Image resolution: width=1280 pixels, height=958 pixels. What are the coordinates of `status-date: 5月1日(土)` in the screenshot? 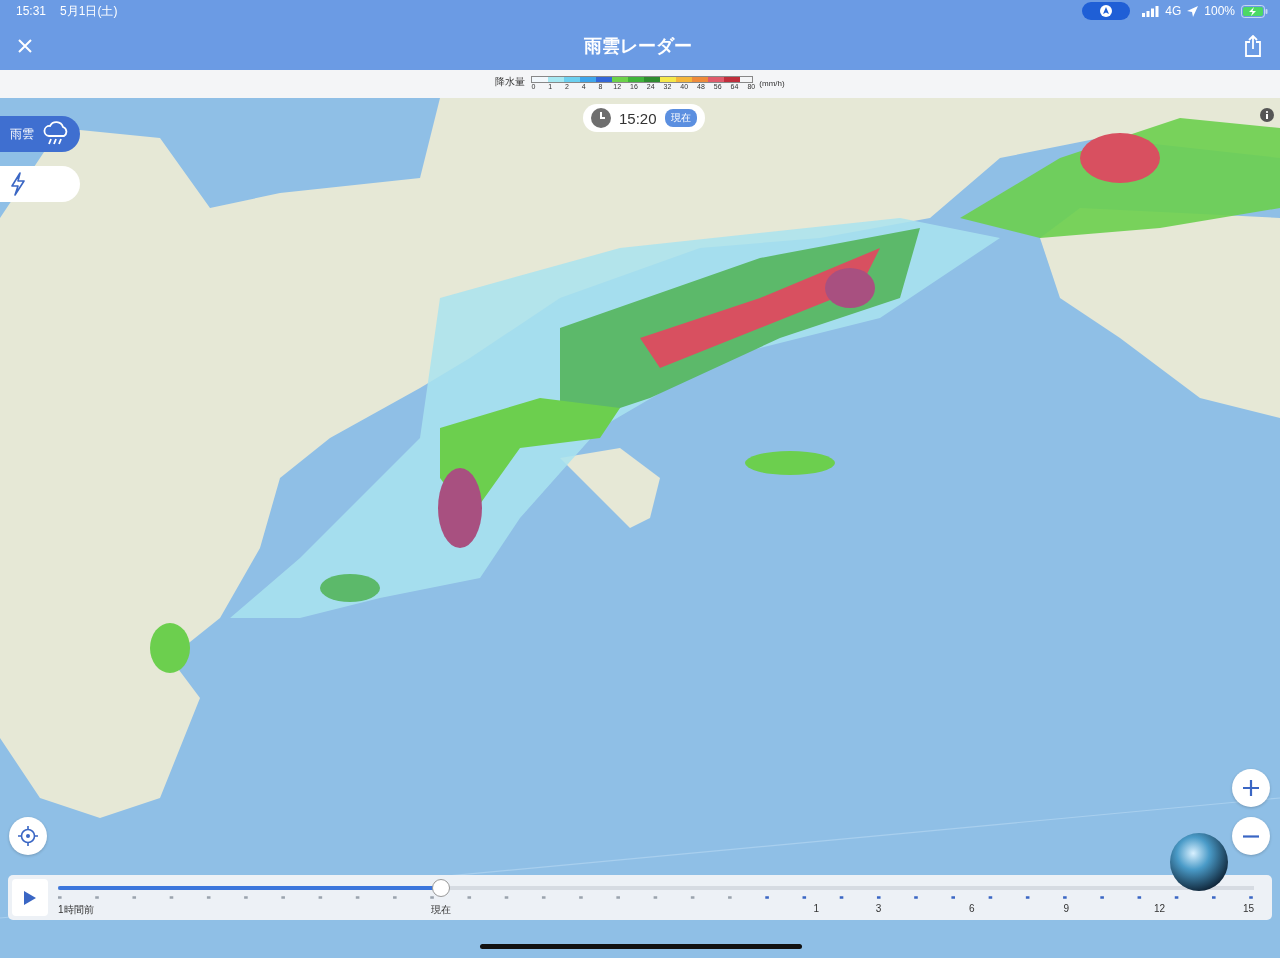 It's located at (89, 11).